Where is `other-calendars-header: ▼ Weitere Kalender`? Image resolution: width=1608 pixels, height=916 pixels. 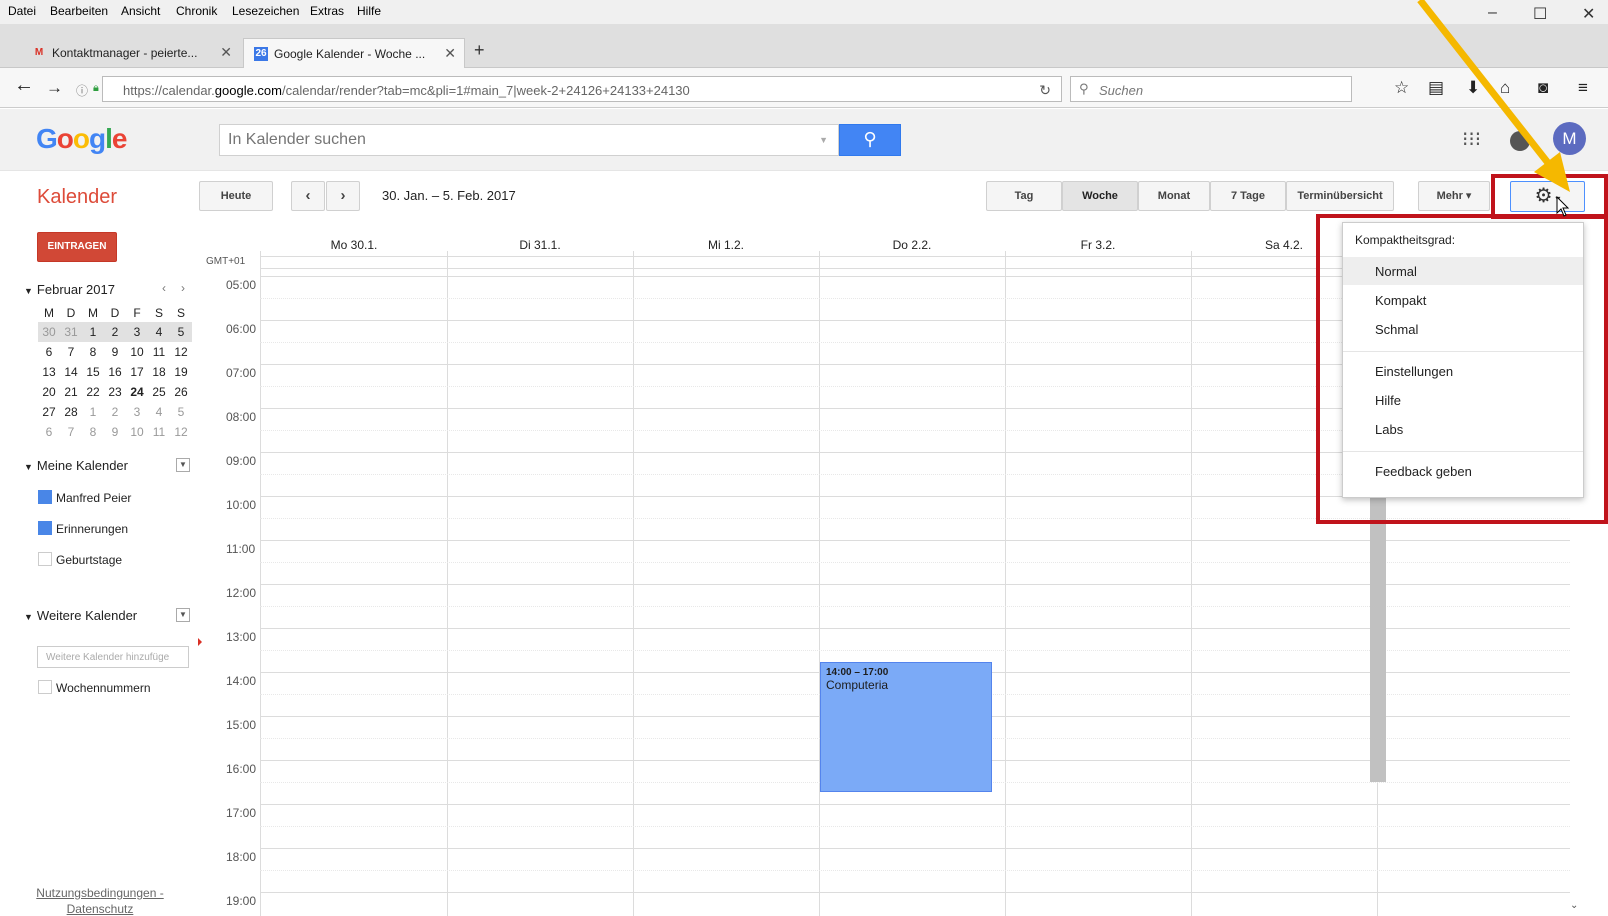 other-calendars-header: ▼ Weitere Kalender is located at coordinates (80, 615).